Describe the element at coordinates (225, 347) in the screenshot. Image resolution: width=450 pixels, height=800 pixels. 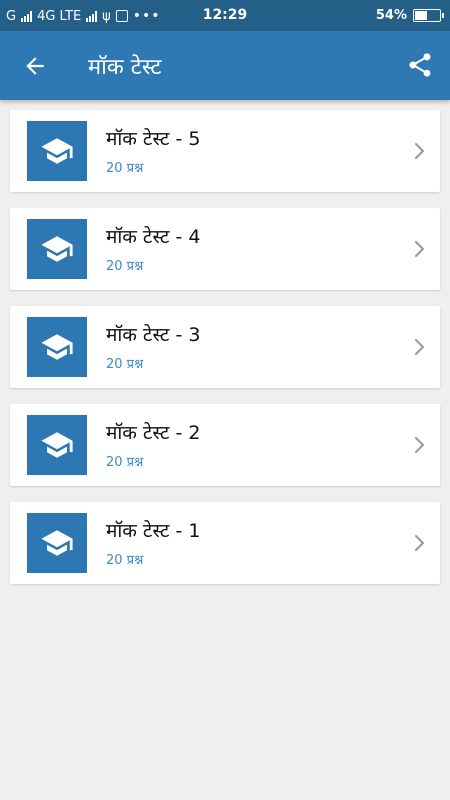
I see `mock-test-card: मॉक टेस्ट - 3 20 प्रश्न` at that location.